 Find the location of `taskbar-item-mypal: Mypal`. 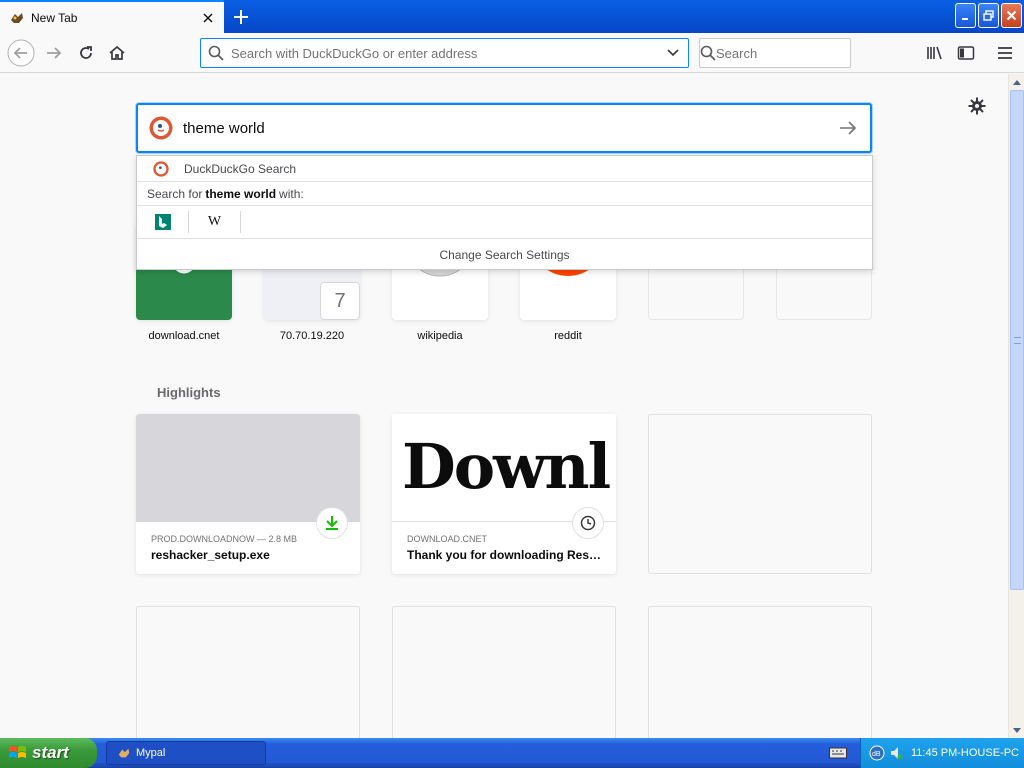

taskbar-item-mypal: Mypal is located at coordinates (186, 753).